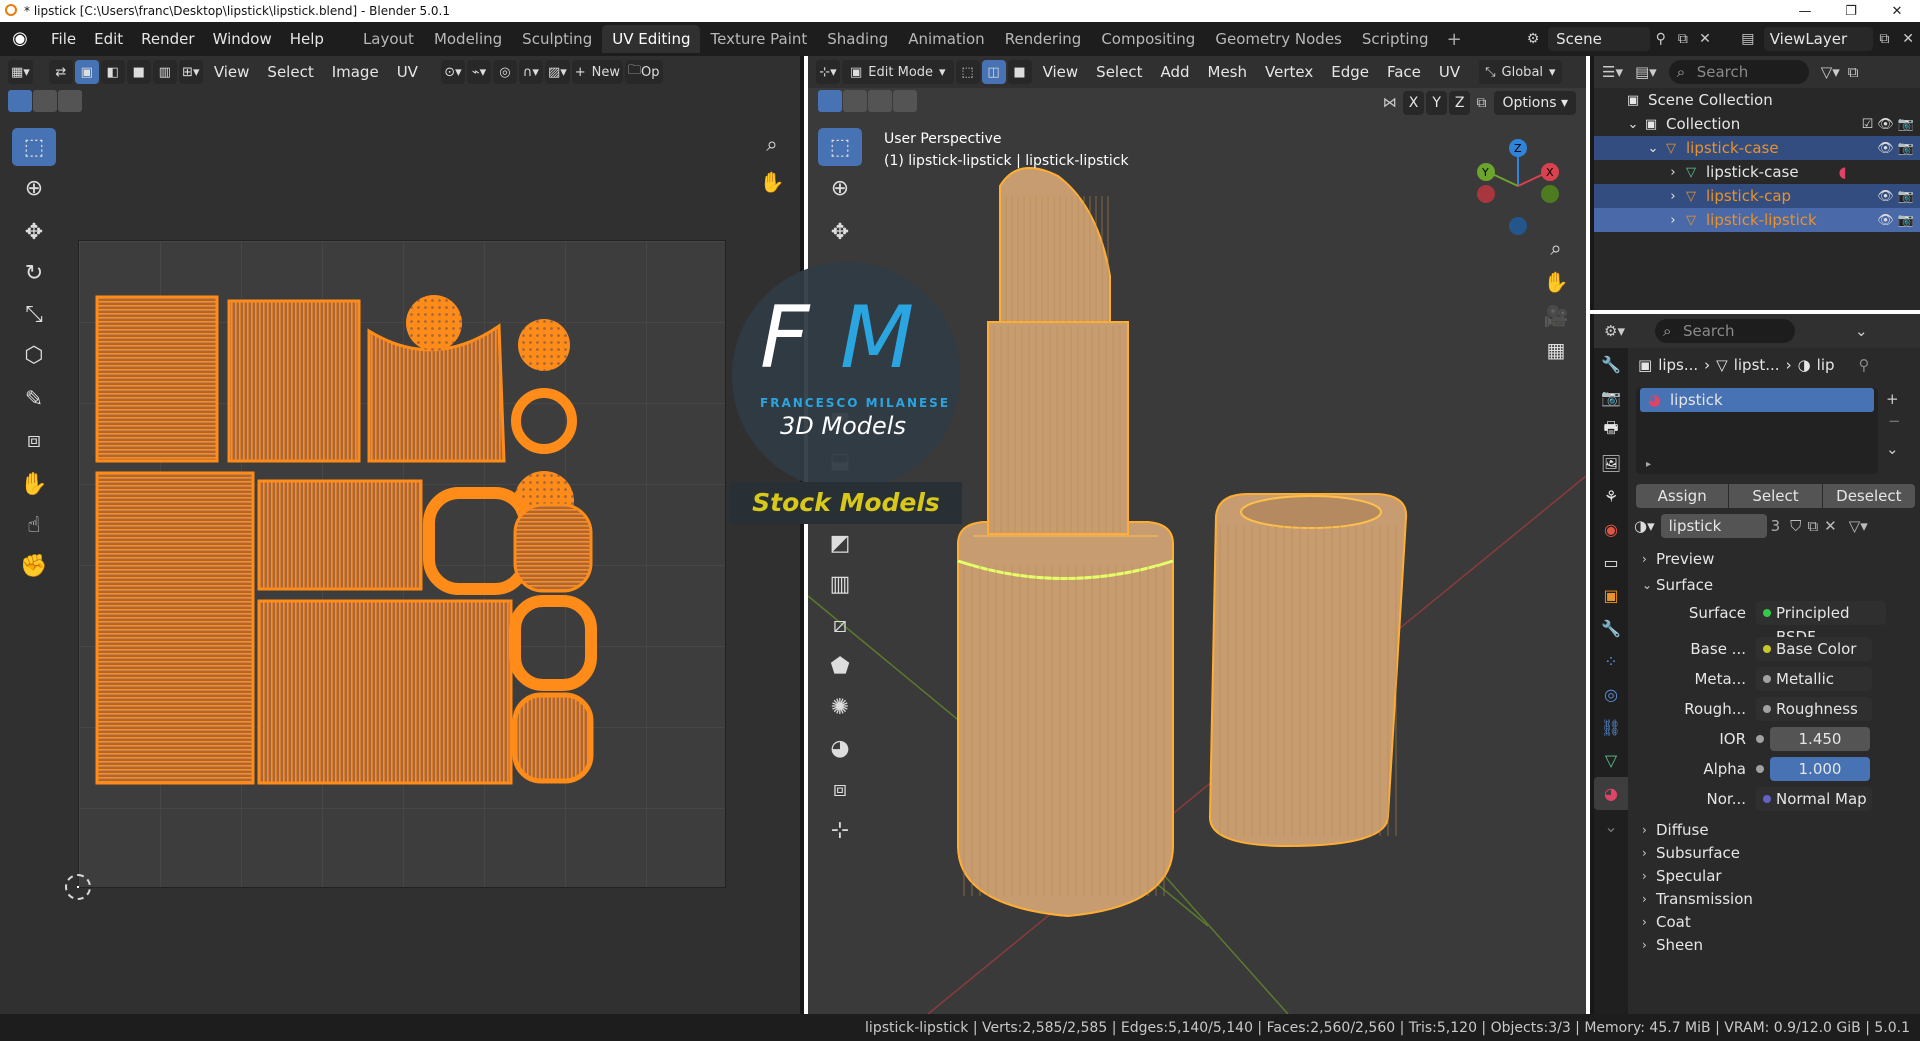  Describe the element at coordinates (1858, 526) in the screenshot. I see `link-options-icon: ▽▾` at that location.